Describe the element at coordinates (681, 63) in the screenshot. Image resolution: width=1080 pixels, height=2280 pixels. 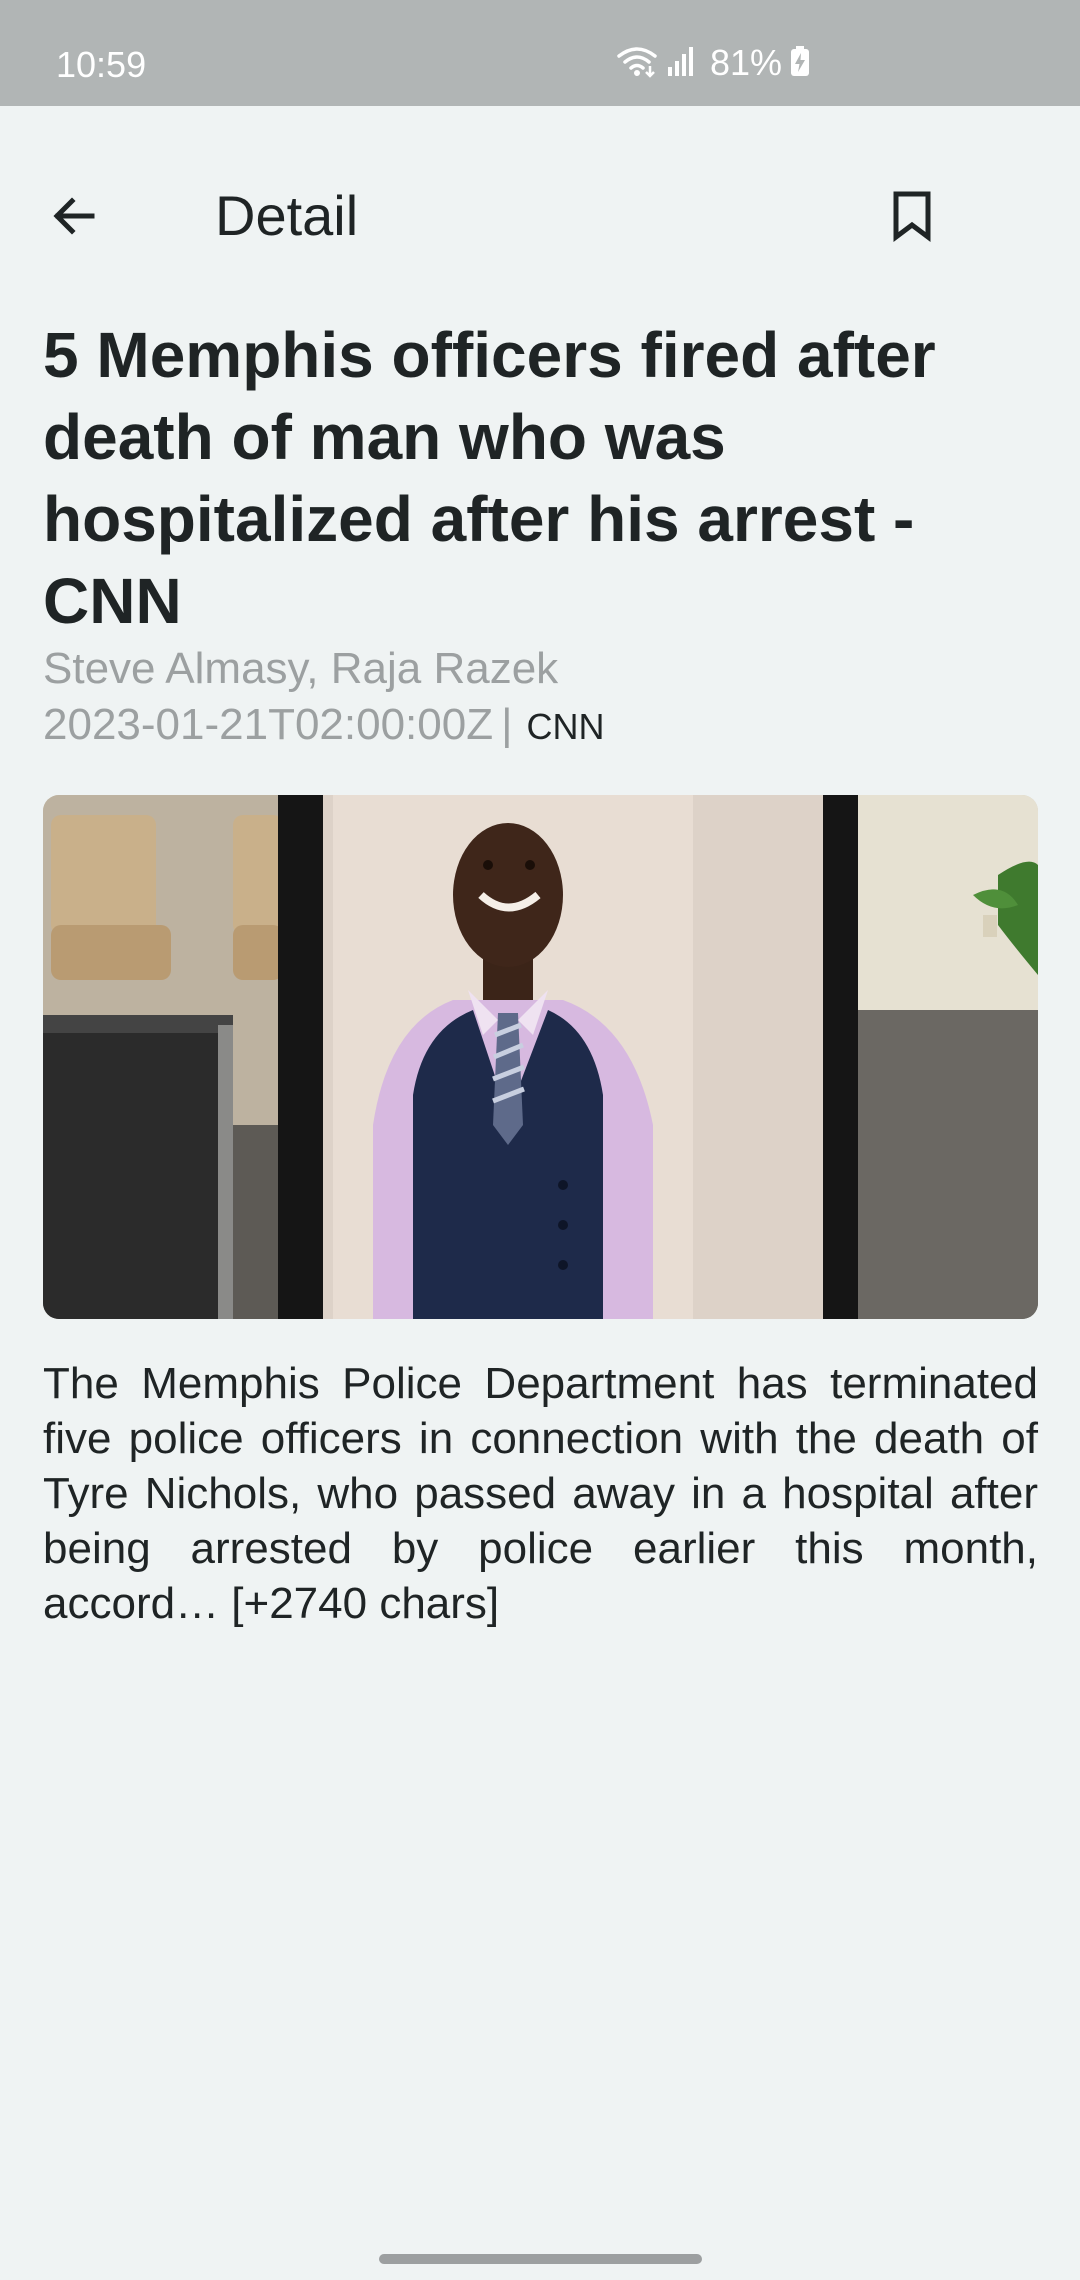
I see `signal-icon` at that location.